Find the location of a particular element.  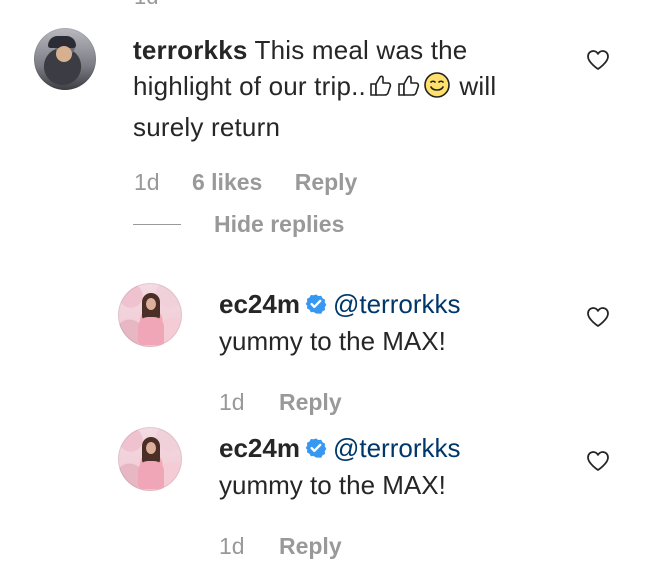

comment-meta: 1d 6 likes Reply is located at coordinates (264, 182).